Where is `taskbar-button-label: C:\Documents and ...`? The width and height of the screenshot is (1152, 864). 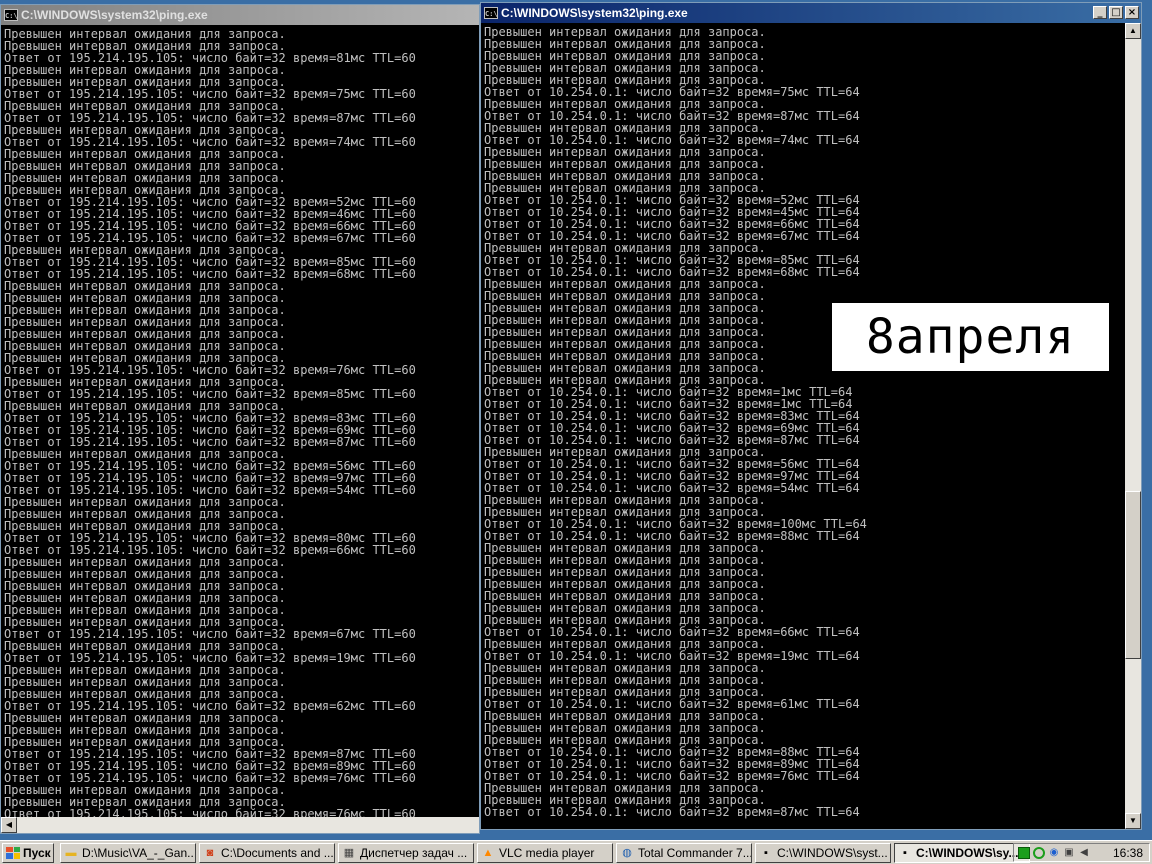 taskbar-button-label: C:\Documents and ... is located at coordinates (277, 852).